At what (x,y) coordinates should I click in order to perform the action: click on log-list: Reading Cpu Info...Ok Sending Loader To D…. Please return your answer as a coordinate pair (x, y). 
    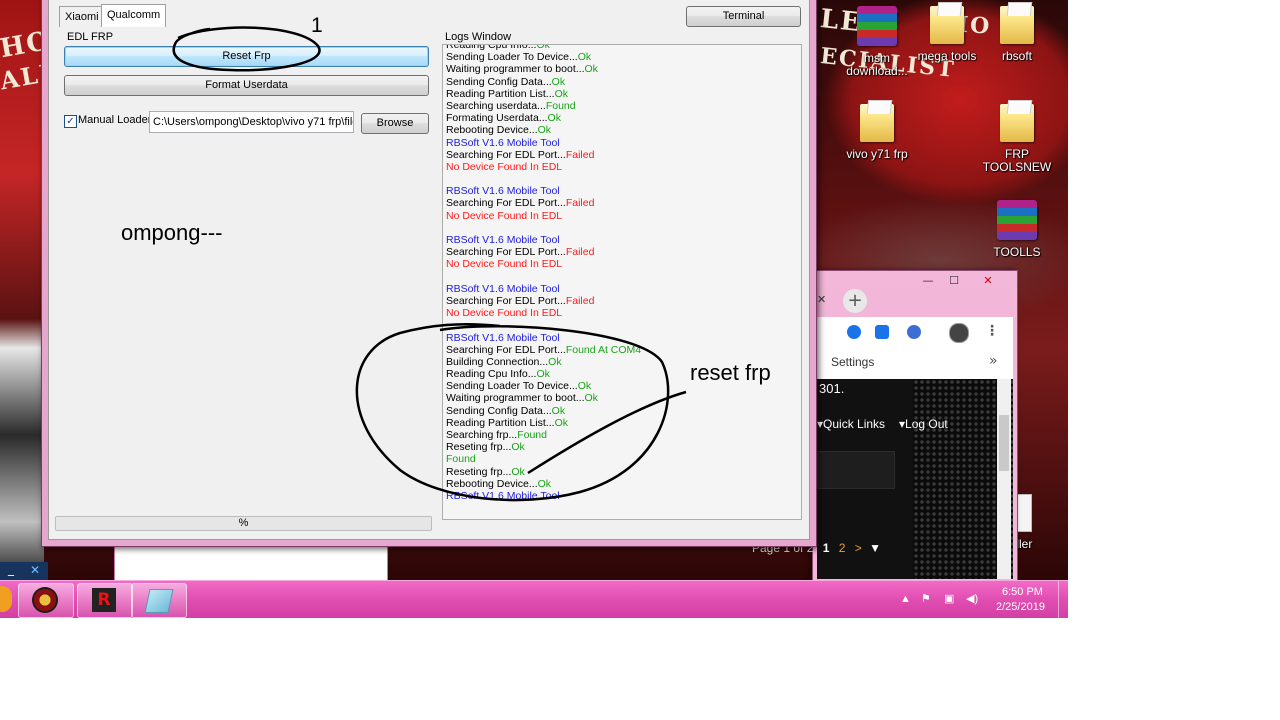
    Looking at the image, I should click on (542, 273).